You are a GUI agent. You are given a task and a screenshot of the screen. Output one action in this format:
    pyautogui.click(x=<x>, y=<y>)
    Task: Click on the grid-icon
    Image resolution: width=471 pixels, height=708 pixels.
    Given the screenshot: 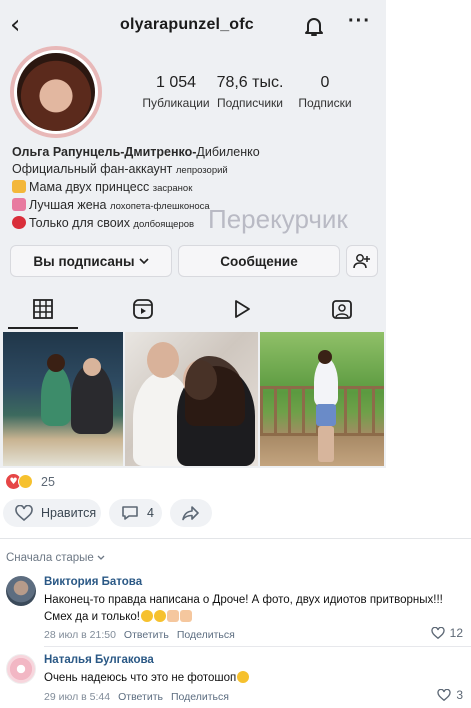 What is the action you would take?
    pyautogui.click(x=43, y=309)
    